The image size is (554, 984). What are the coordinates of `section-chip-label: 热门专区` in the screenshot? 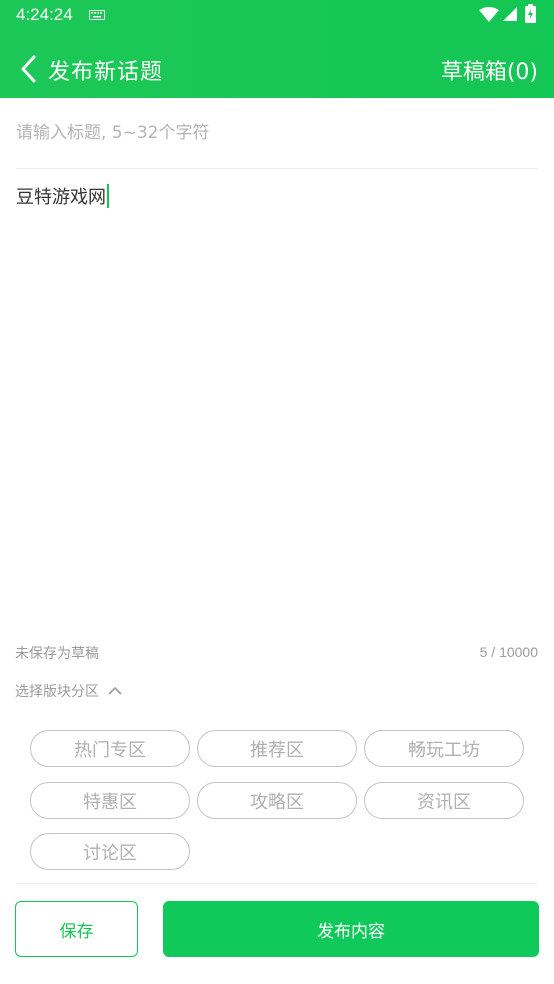 It's located at (110, 750).